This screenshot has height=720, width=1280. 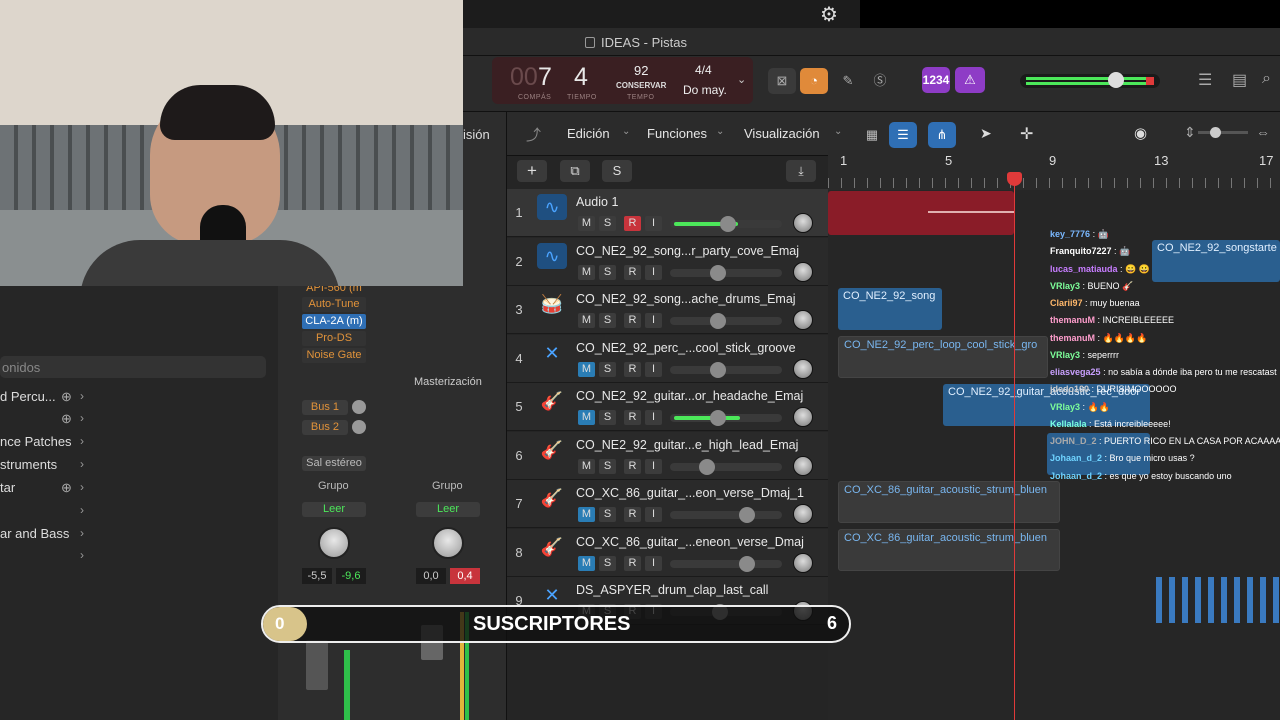 I want to click on audio-region: CO_NE2_92_songstarte, so click(x=1216, y=261).